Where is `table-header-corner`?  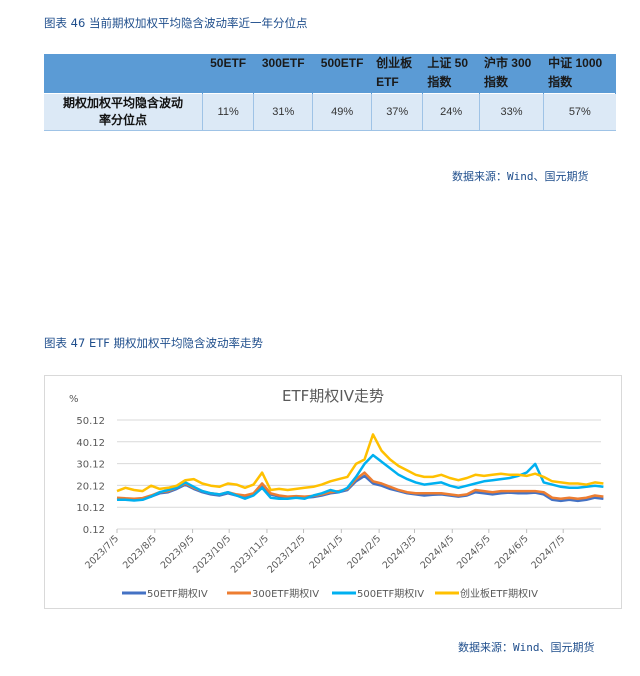 table-header-corner is located at coordinates (123, 74).